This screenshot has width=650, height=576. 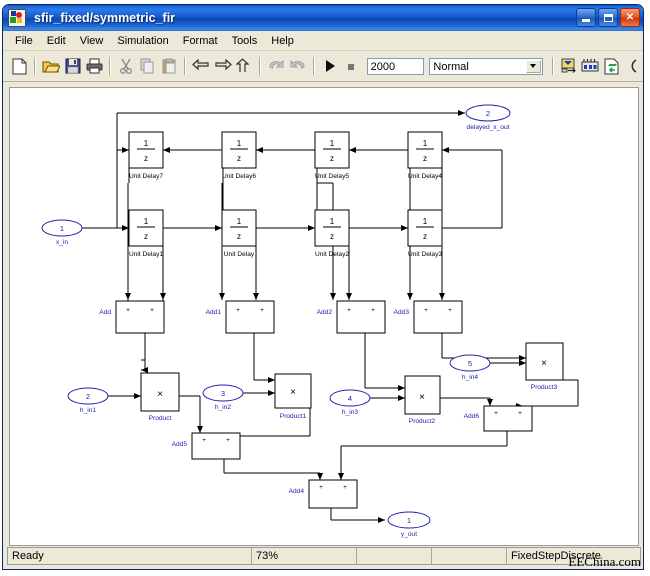 I want to click on block-product: × Product, so click(x=160, y=397).